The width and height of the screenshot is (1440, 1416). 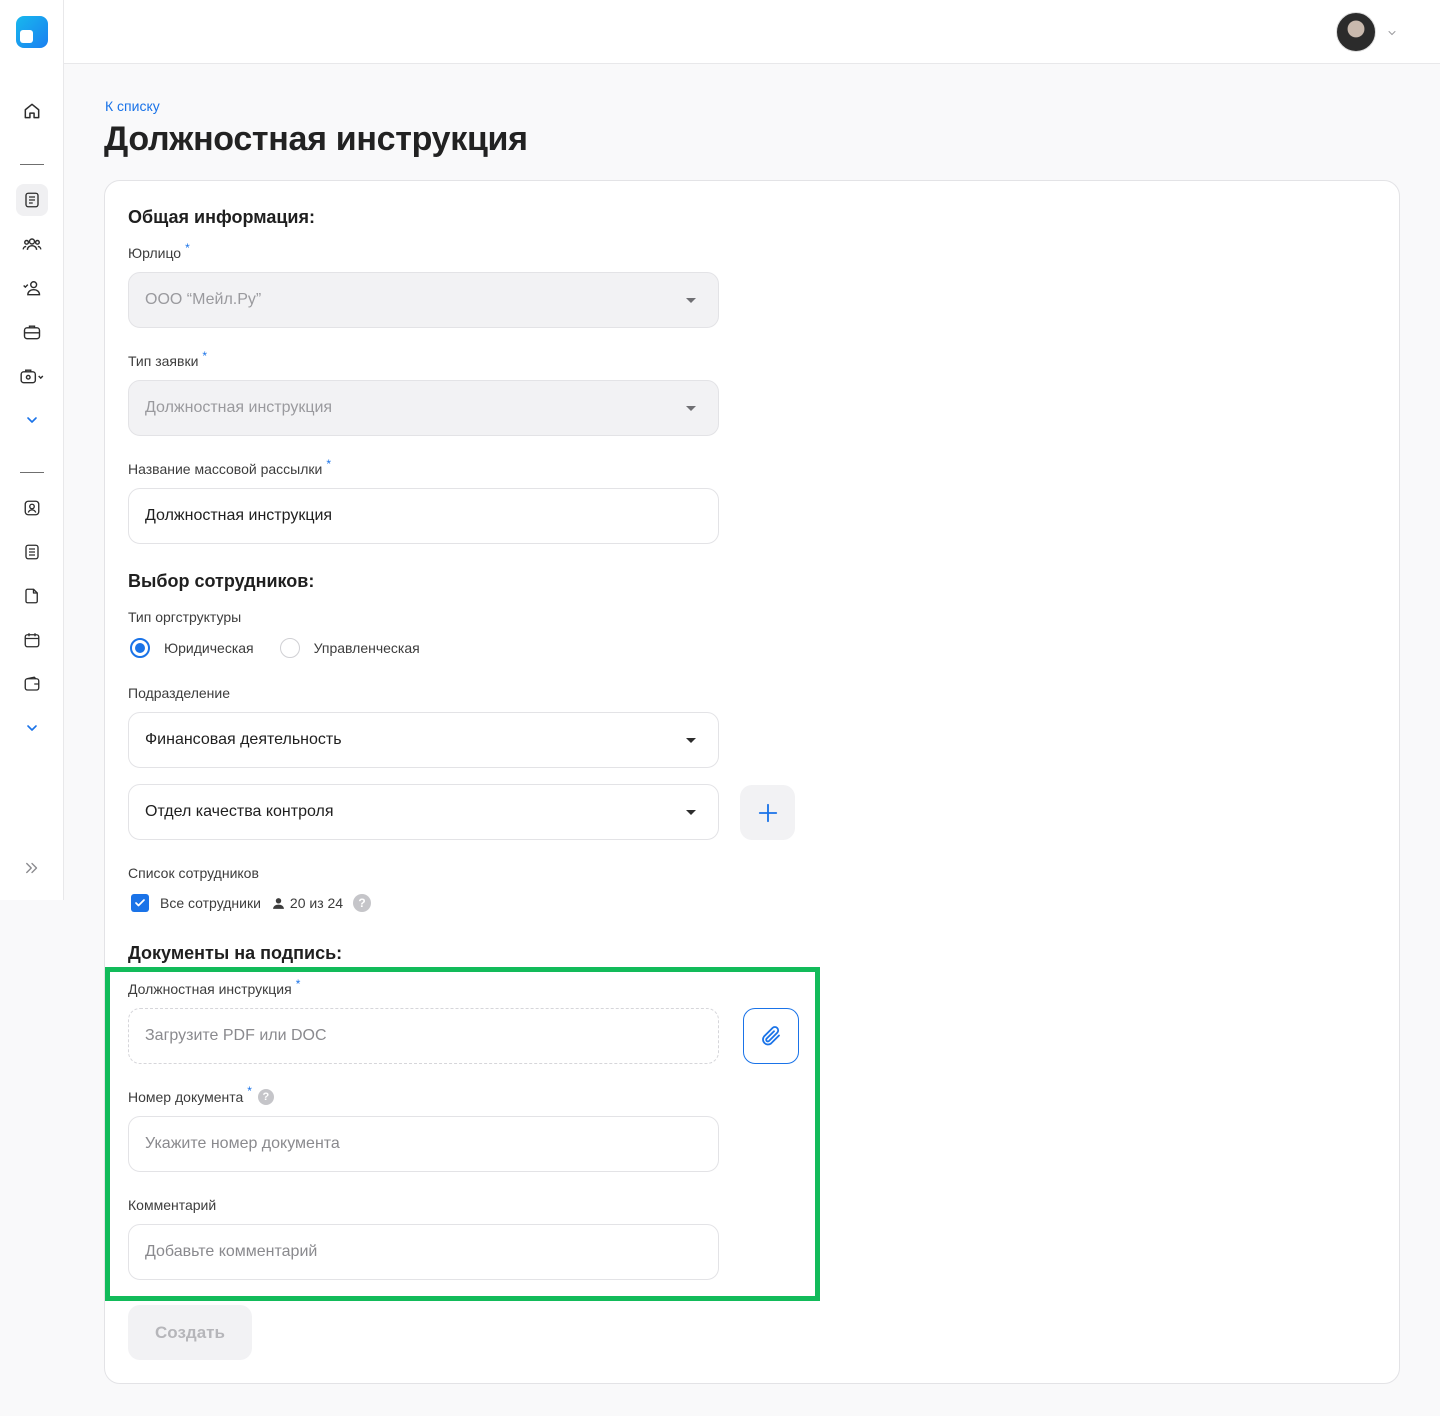 I want to click on add-department-button, so click(x=767, y=812).